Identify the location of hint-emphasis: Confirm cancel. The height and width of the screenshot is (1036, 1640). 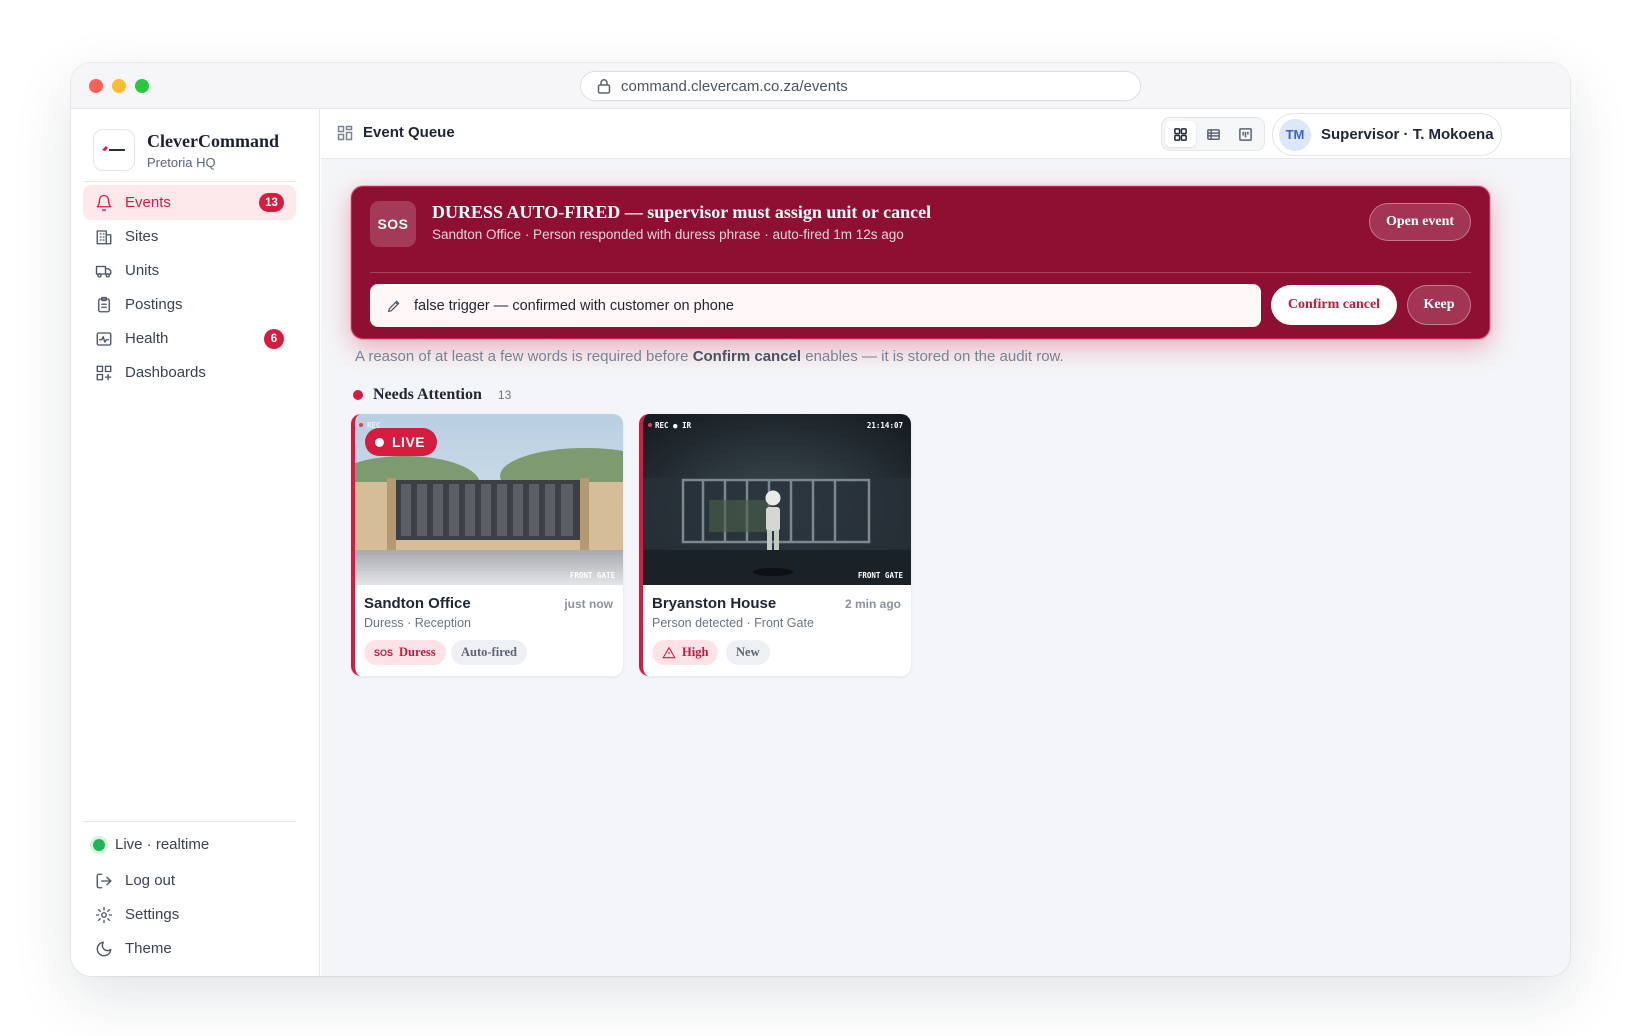
(747, 356).